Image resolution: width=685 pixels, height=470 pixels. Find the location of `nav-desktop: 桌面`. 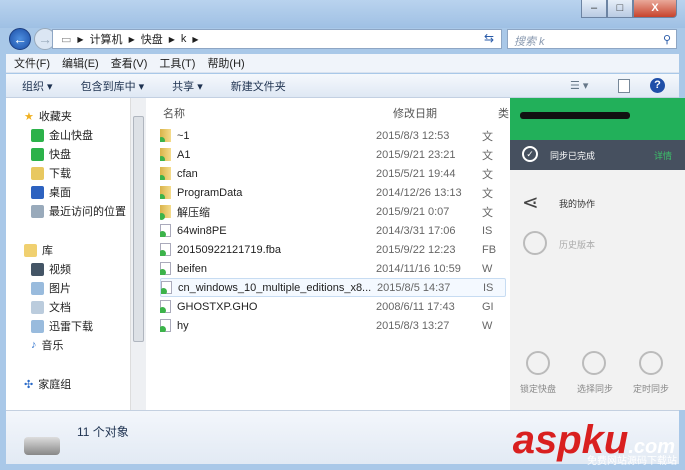

nav-desktop: 桌面 is located at coordinates (60, 192).